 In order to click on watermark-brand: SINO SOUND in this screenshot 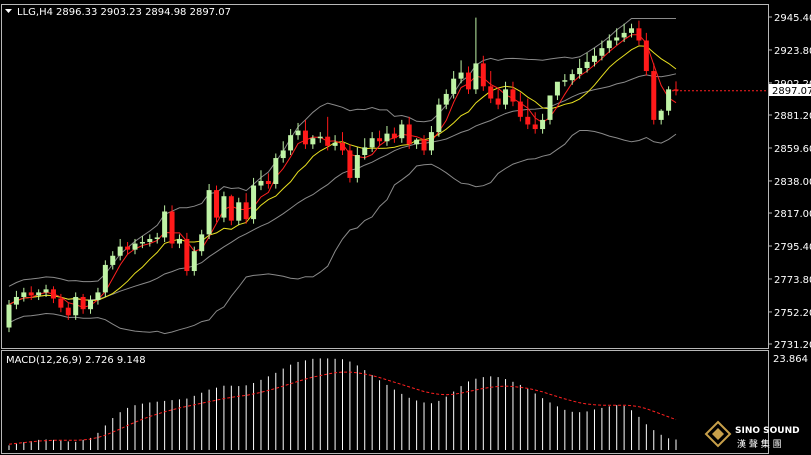, I will do `click(767, 431)`.